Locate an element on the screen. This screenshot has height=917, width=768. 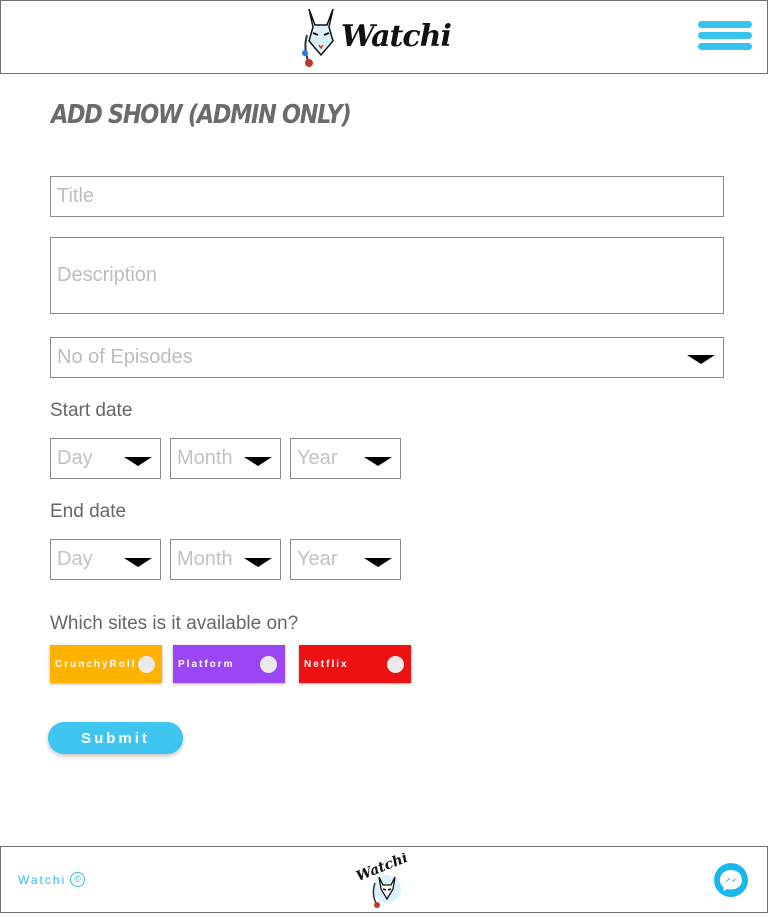
copyright: Watchi © is located at coordinates (52, 879).